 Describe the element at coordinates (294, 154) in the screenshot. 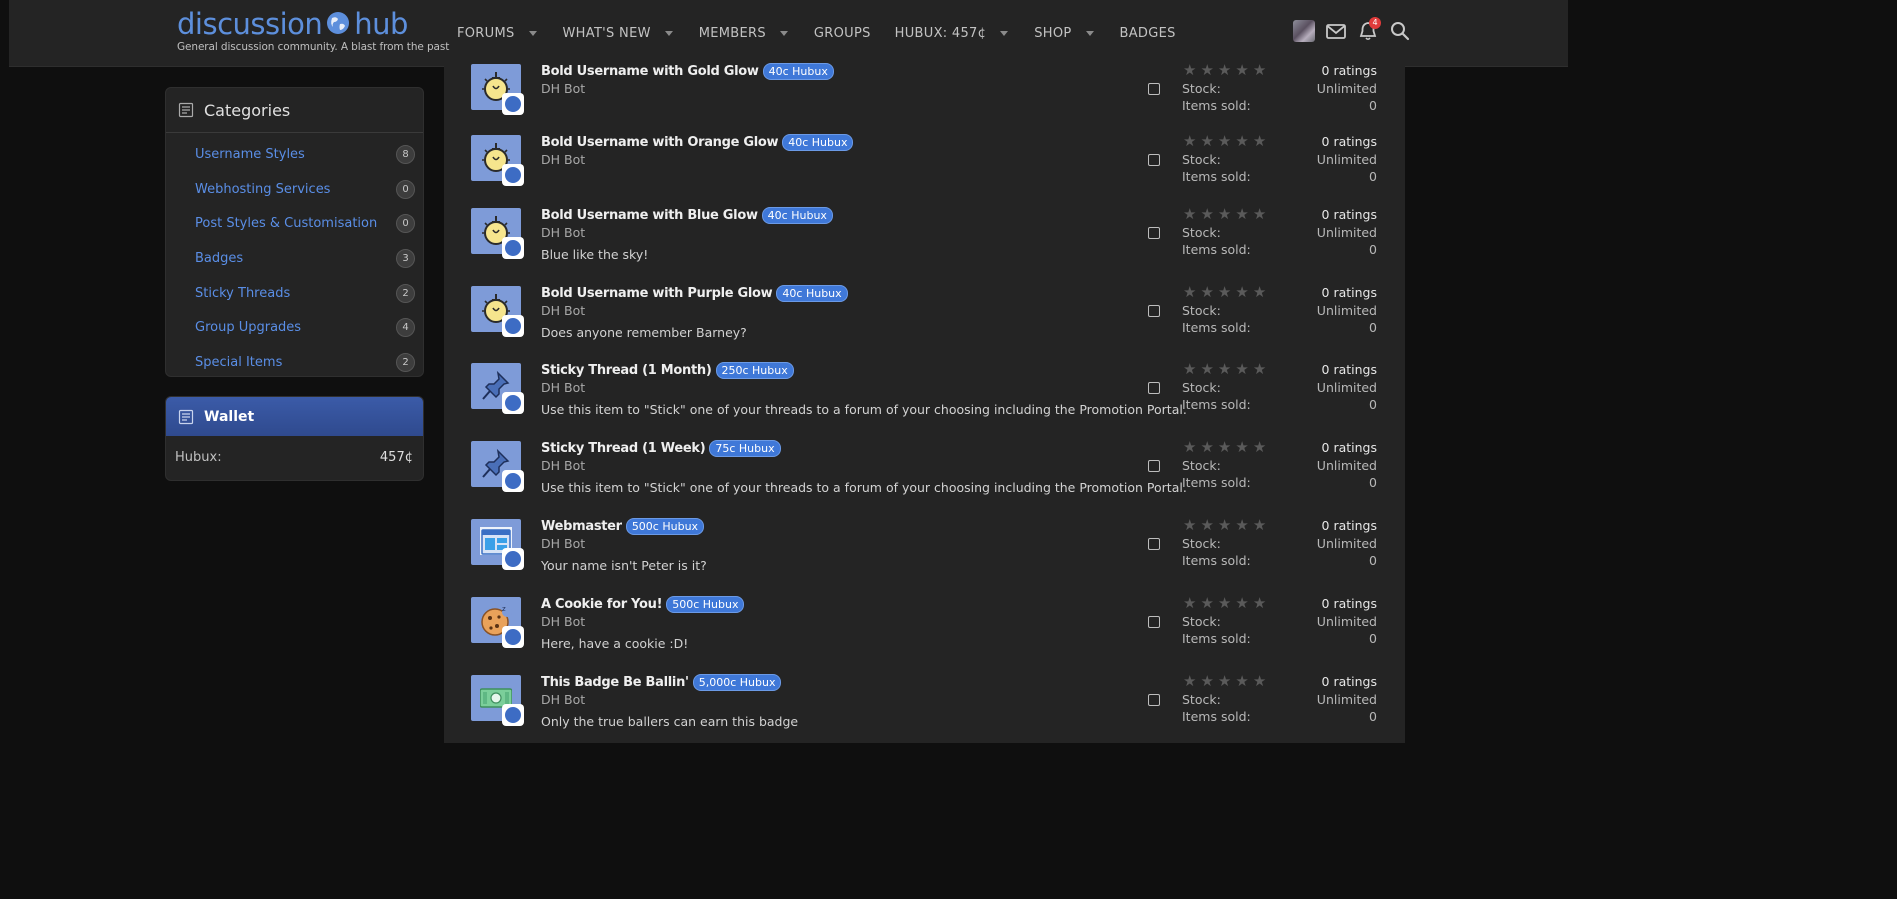

I see `category-username-styles: Username Styles 8` at that location.